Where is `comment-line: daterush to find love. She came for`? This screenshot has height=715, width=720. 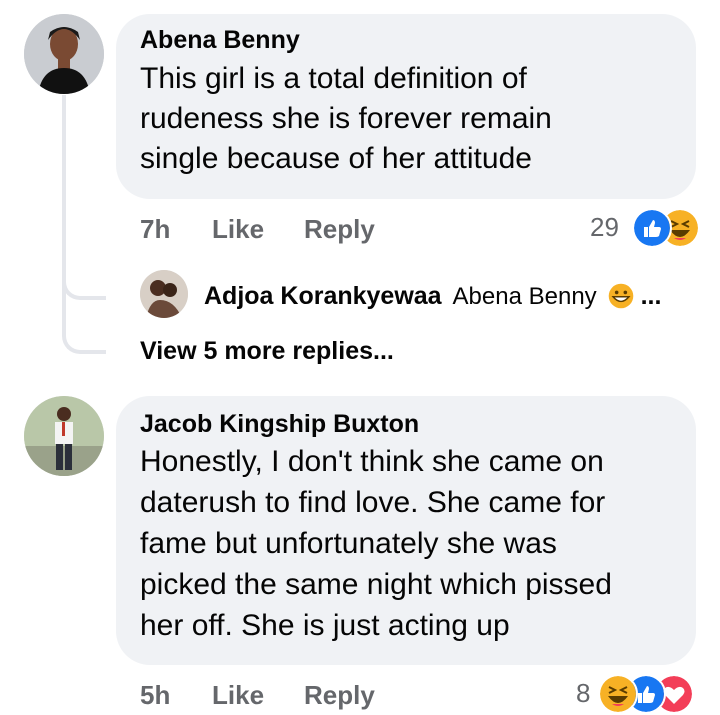
comment-line: daterush to find love. She came for is located at coordinates (373, 502).